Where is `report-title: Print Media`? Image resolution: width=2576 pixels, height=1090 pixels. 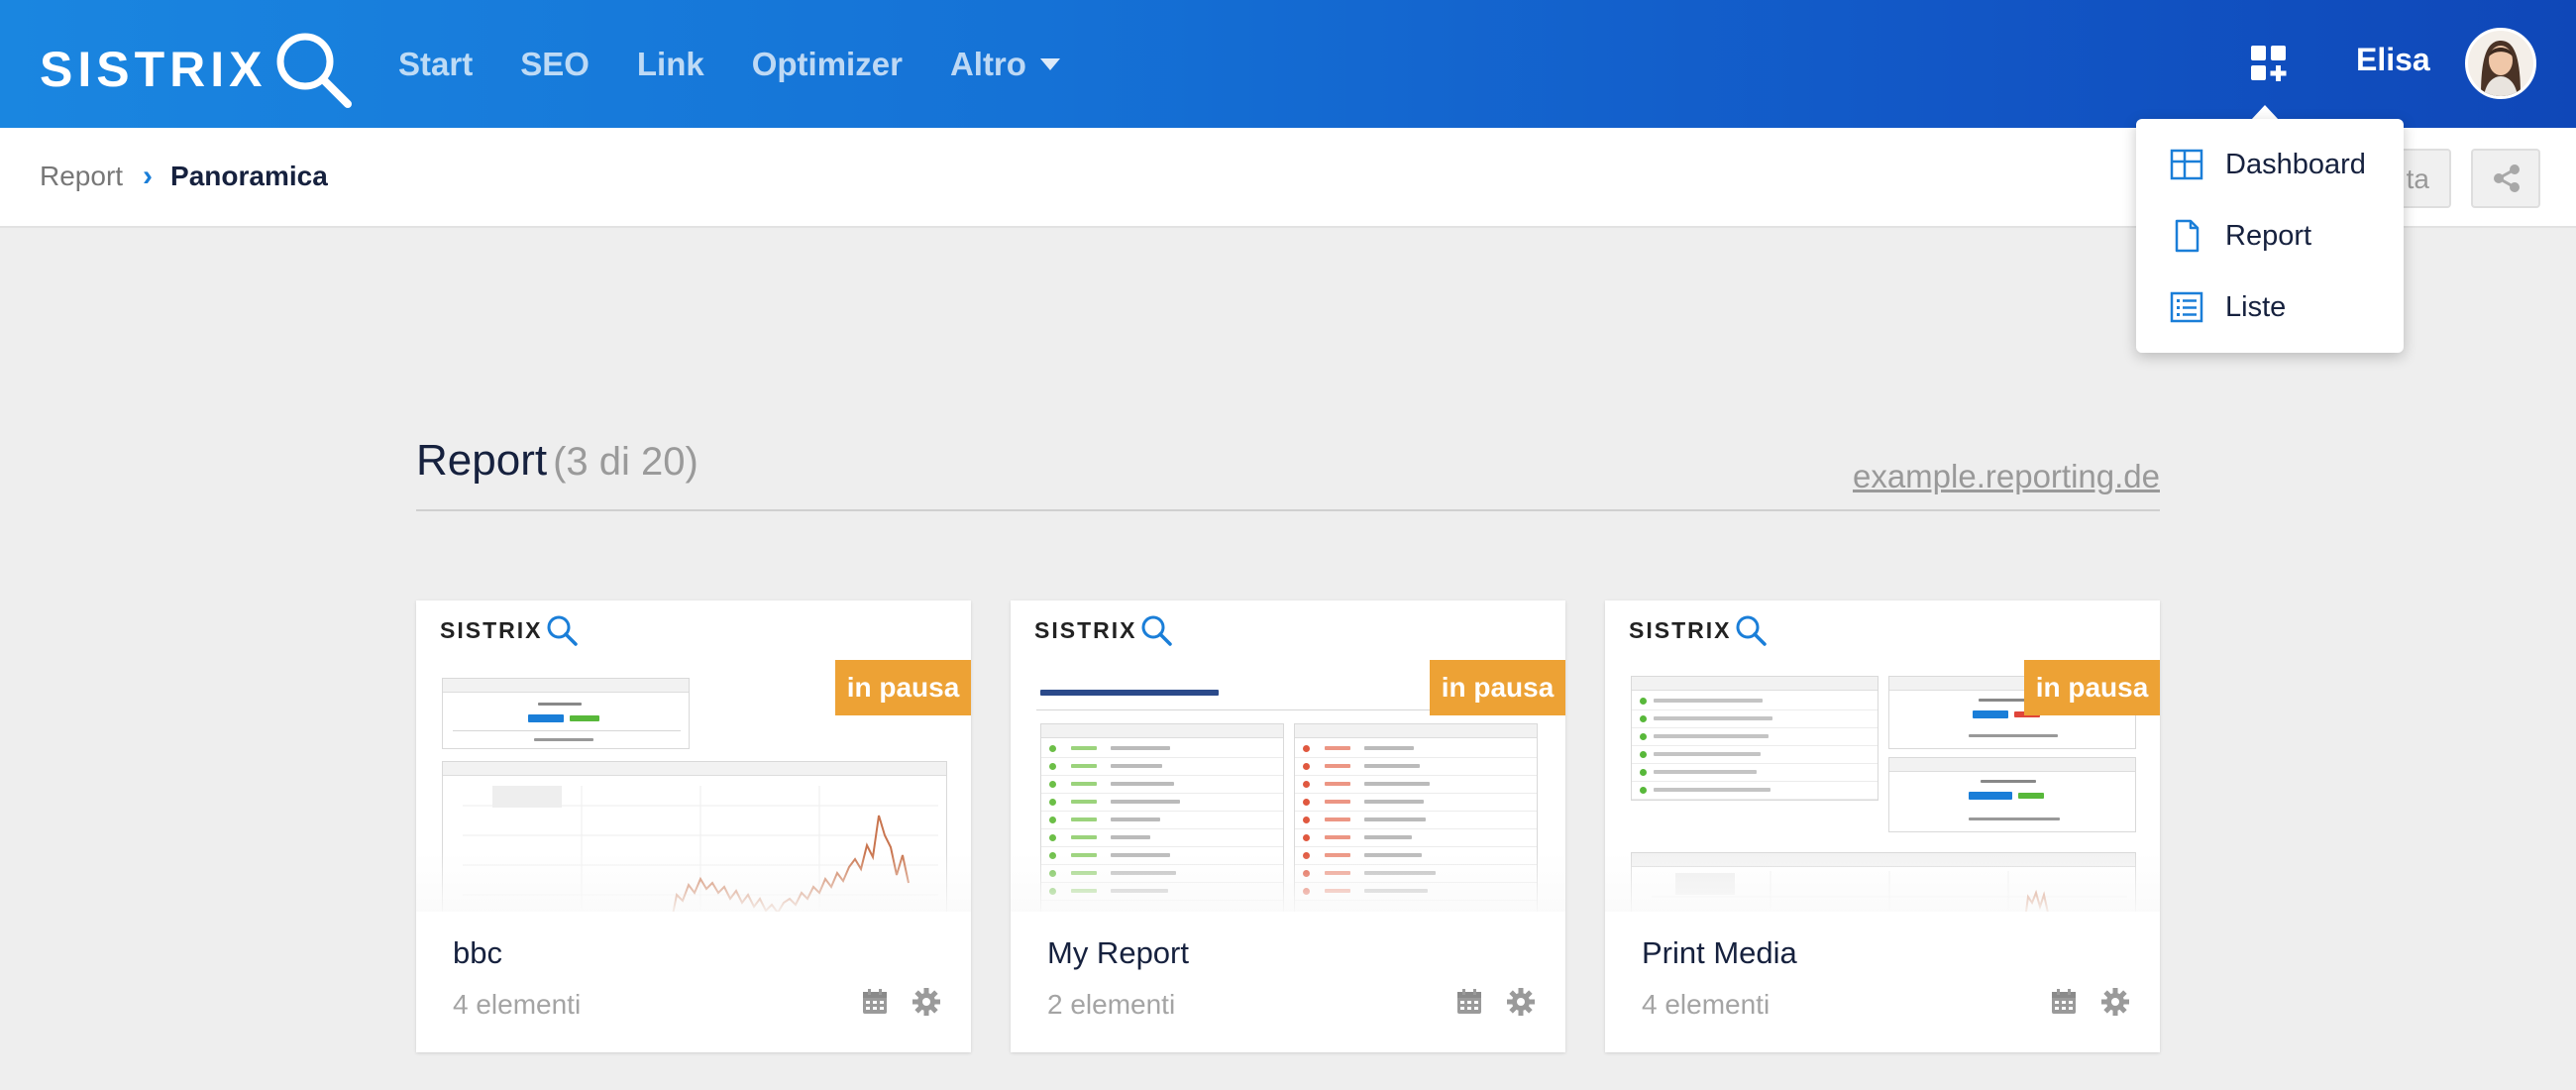
report-title: Print Media is located at coordinates (1719, 952).